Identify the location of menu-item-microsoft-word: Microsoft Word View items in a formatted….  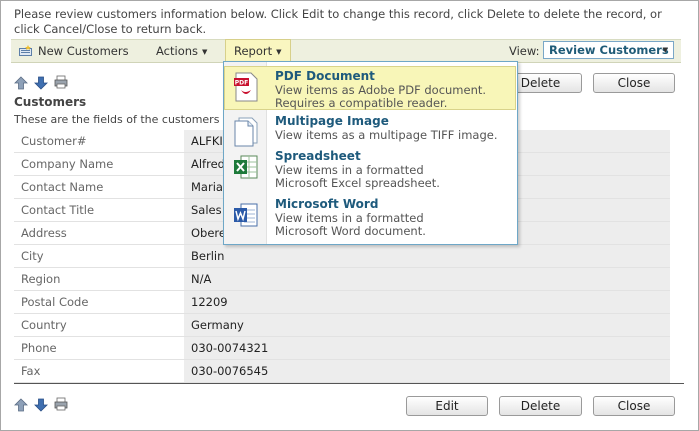
(370, 216).